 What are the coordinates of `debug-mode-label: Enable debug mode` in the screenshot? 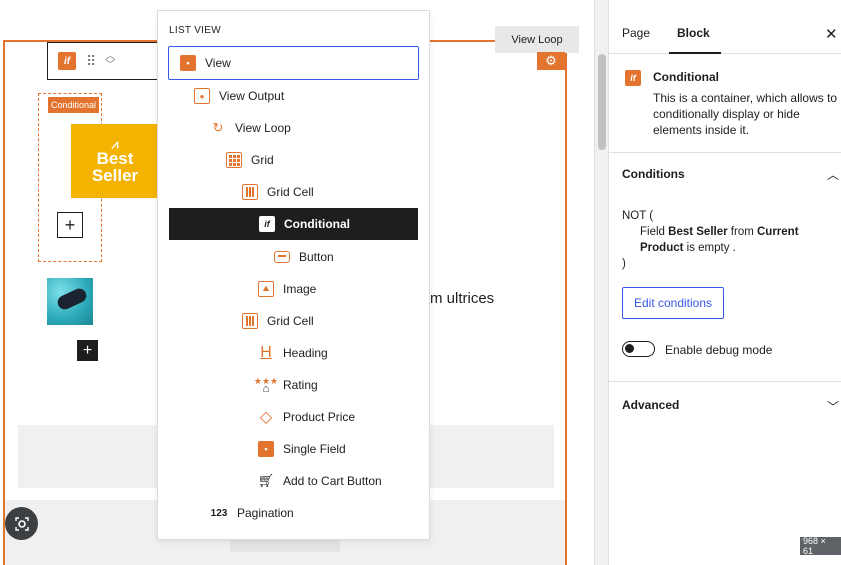 It's located at (719, 350).